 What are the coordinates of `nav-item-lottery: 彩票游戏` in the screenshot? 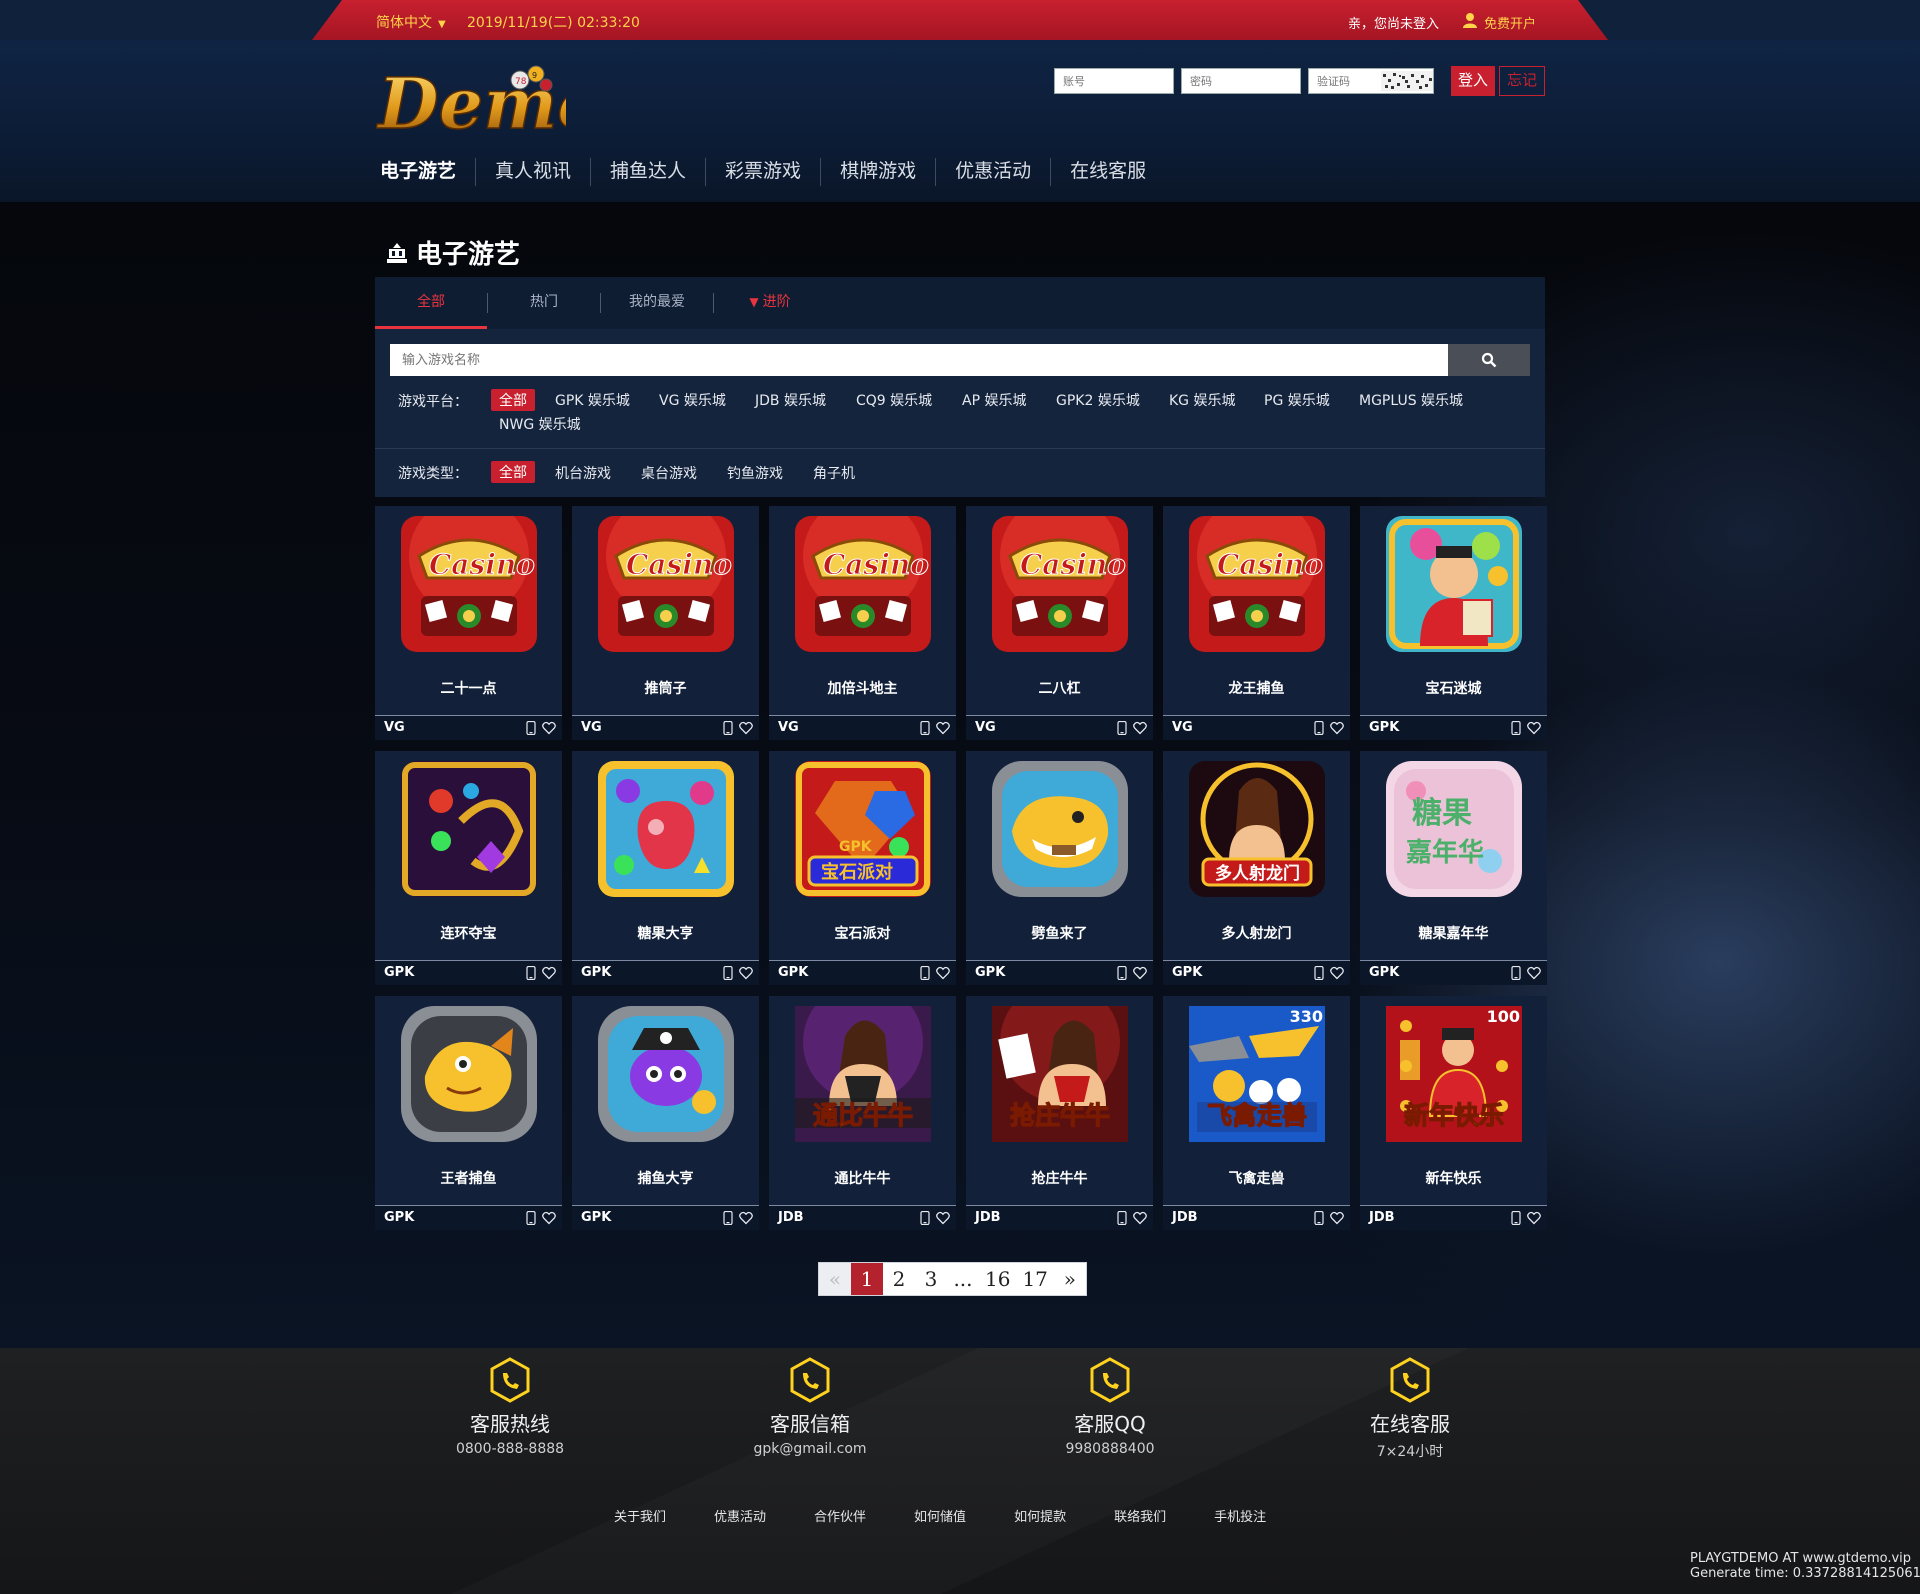 It's located at (762, 172).